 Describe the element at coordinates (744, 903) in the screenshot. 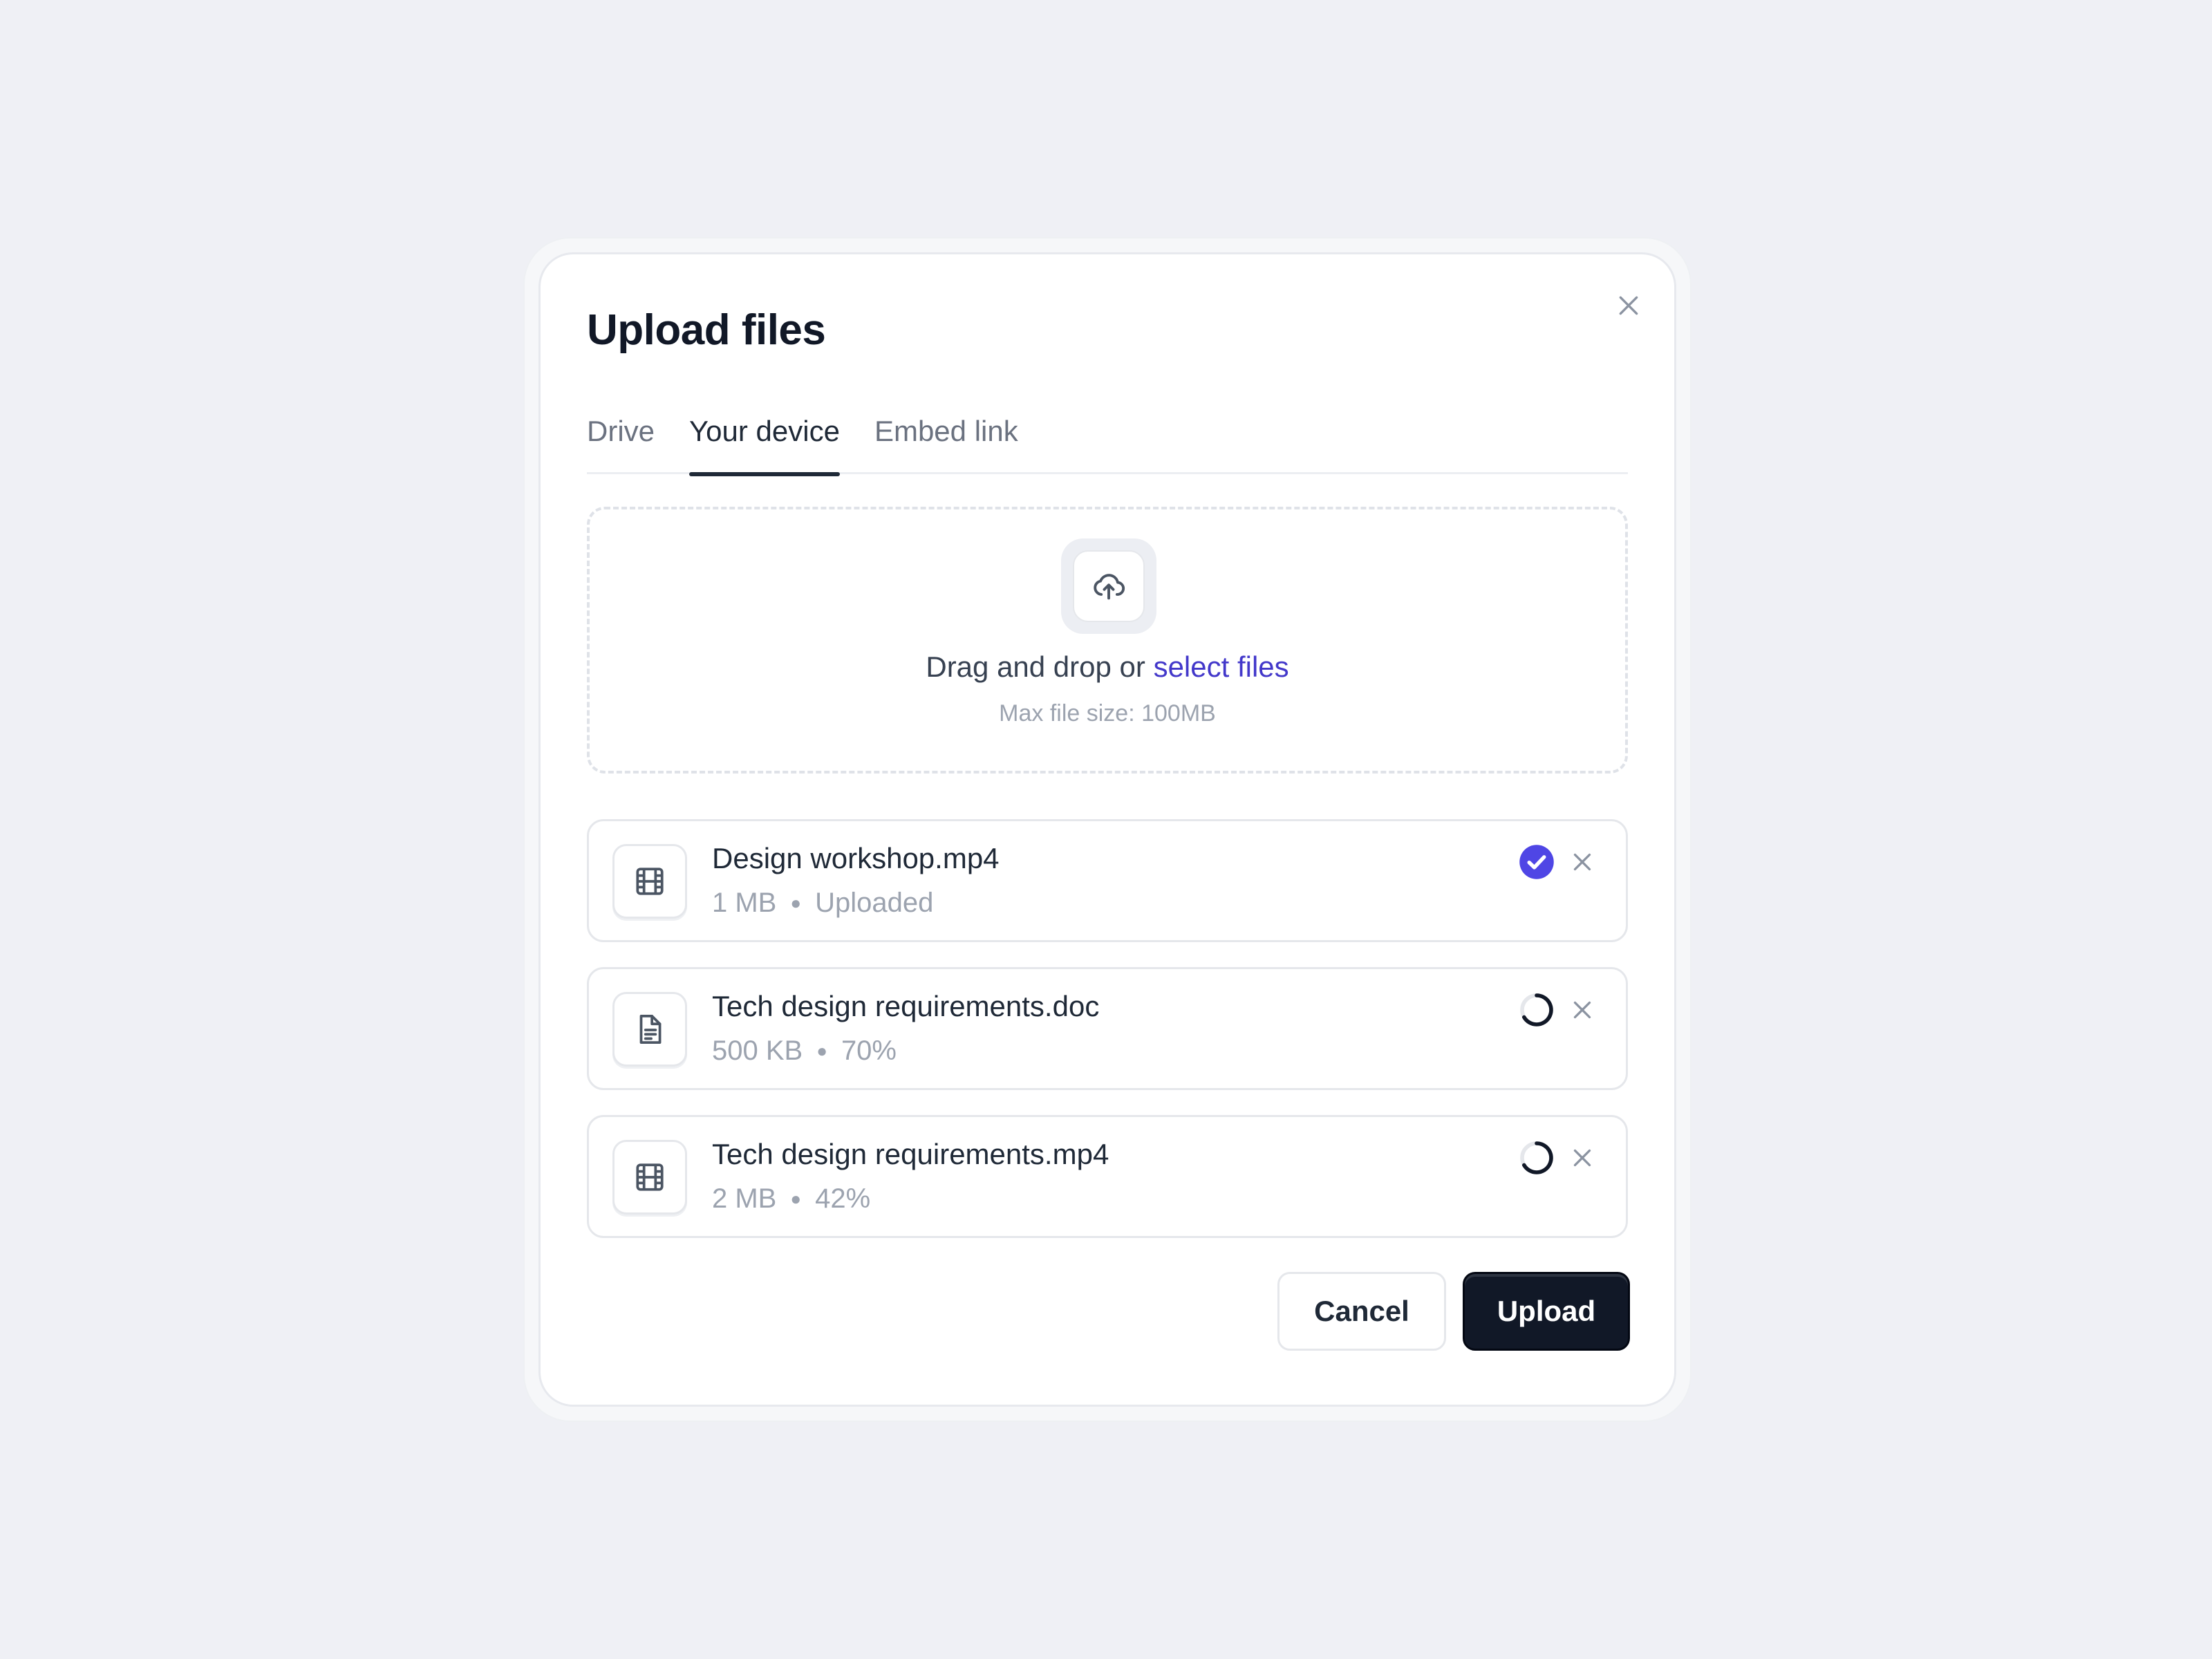

I see `file-size: 1 MB` at that location.